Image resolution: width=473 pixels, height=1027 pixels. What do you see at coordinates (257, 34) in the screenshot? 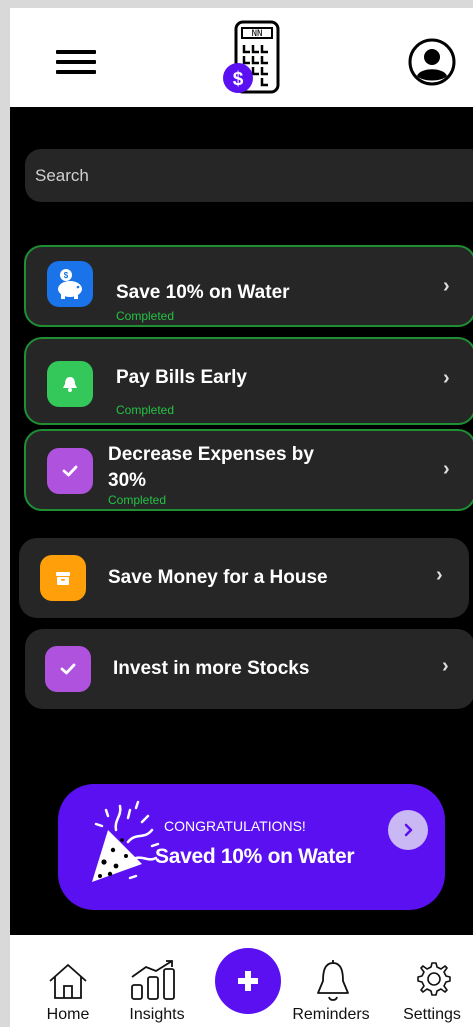
I see `svg-text: NN` at bounding box center [257, 34].